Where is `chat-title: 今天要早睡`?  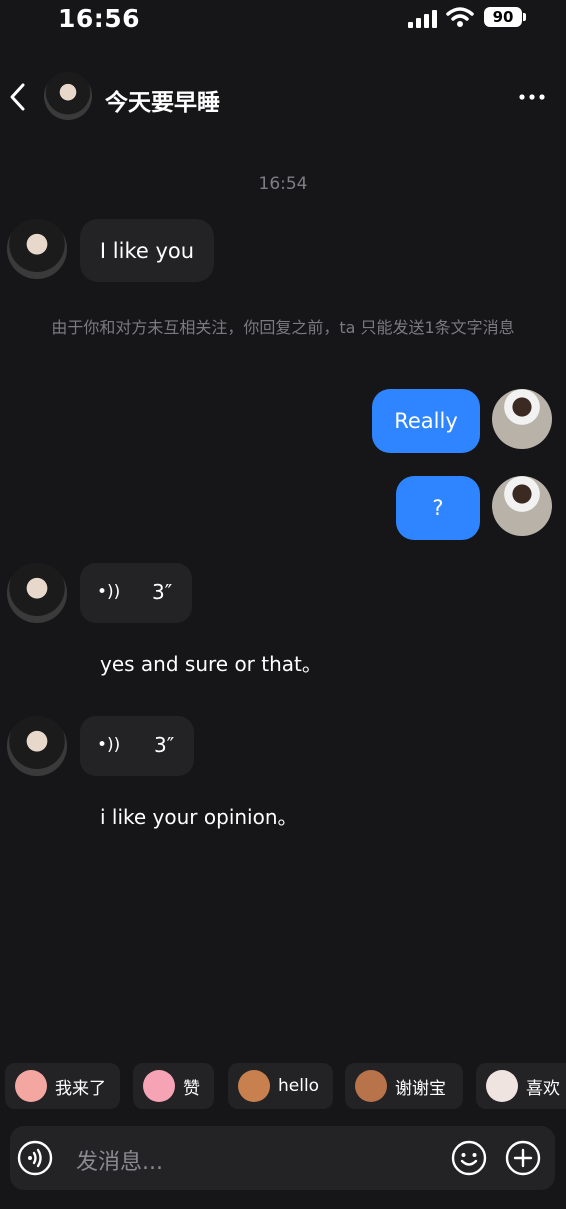
chat-title: 今天要早睡 is located at coordinates (162, 100).